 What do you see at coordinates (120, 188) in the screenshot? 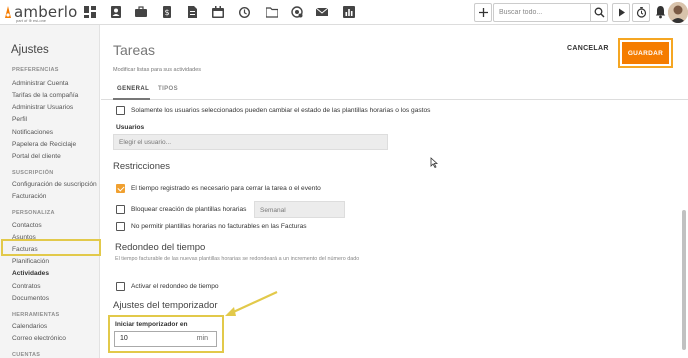
I see `time-required-checkbox` at bounding box center [120, 188].